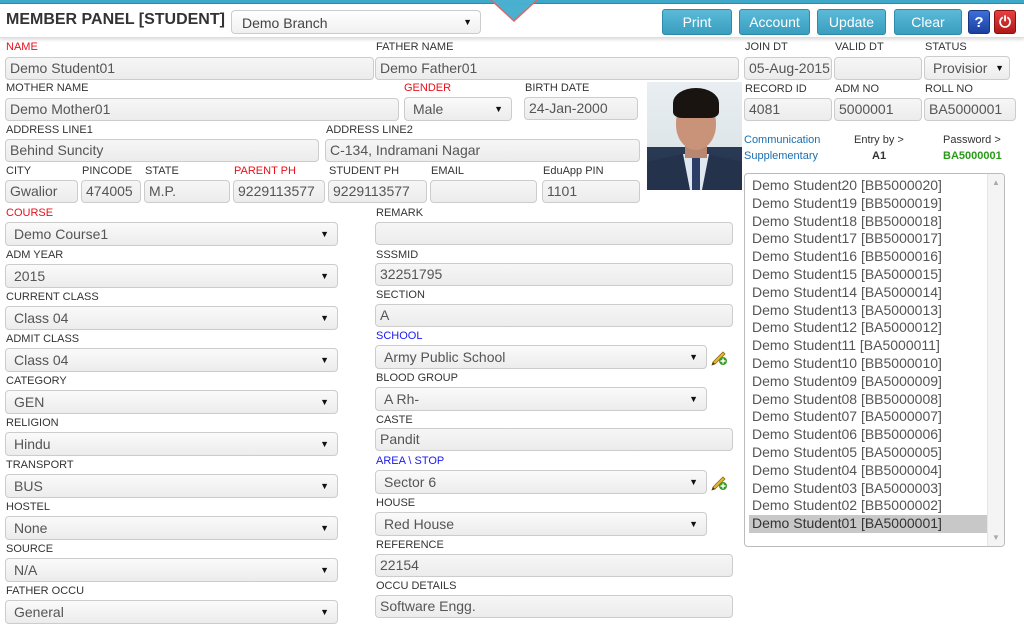 Image resolution: width=1024 pixels, height=637 pixels. Describe the element at coordinates (694, 136) in the screenshot. I see `student-photo` at that location.